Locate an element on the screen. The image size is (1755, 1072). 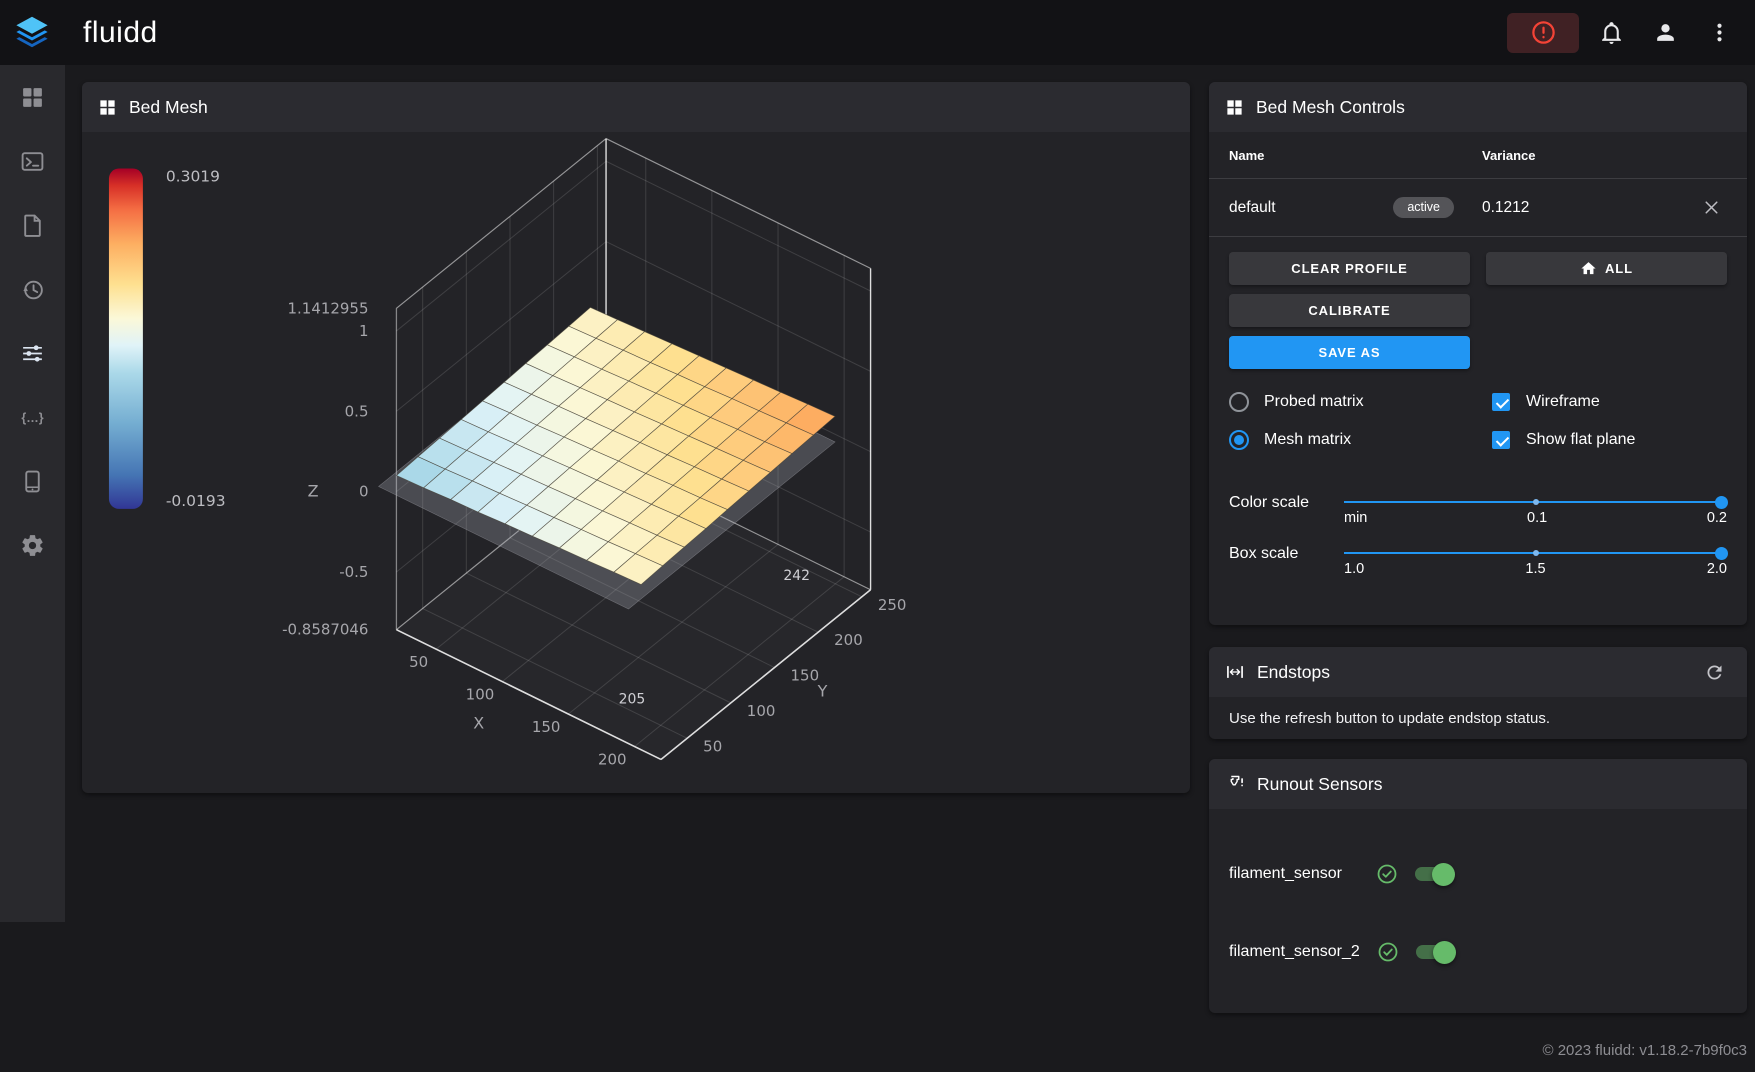
profile-row: default active 0.1212 is located at coordinates (1478, 207).